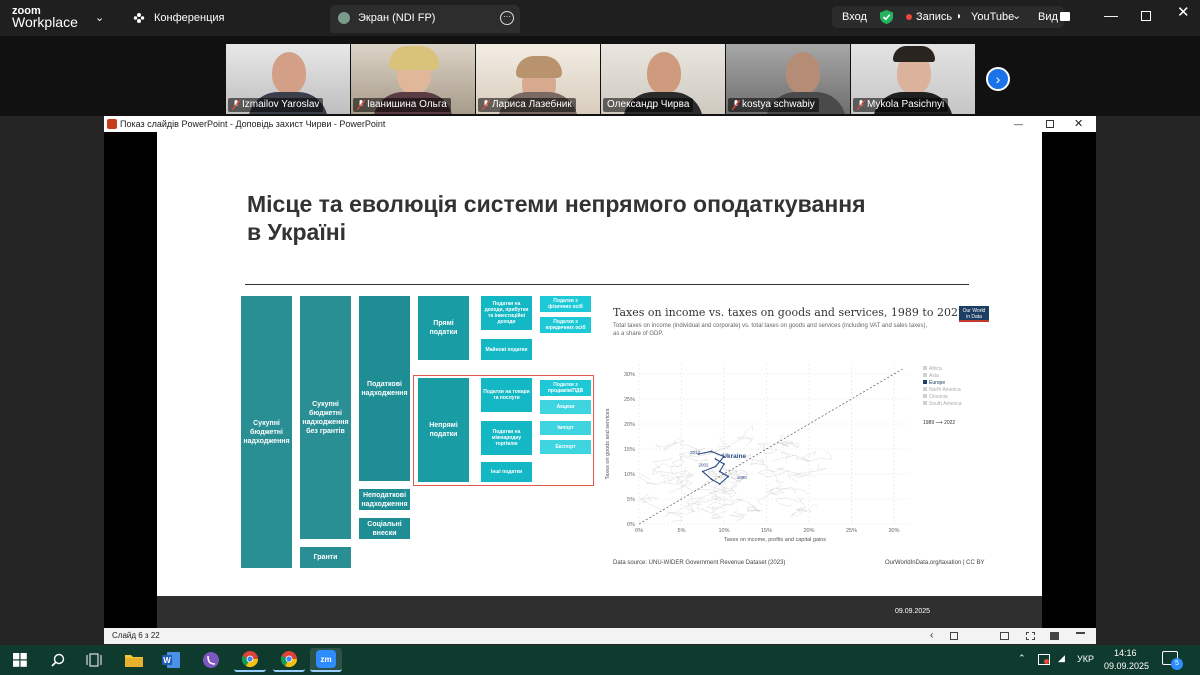 This screenshot has height=675, width=1200. I want to click on svg-text: W, so click(167, 660).